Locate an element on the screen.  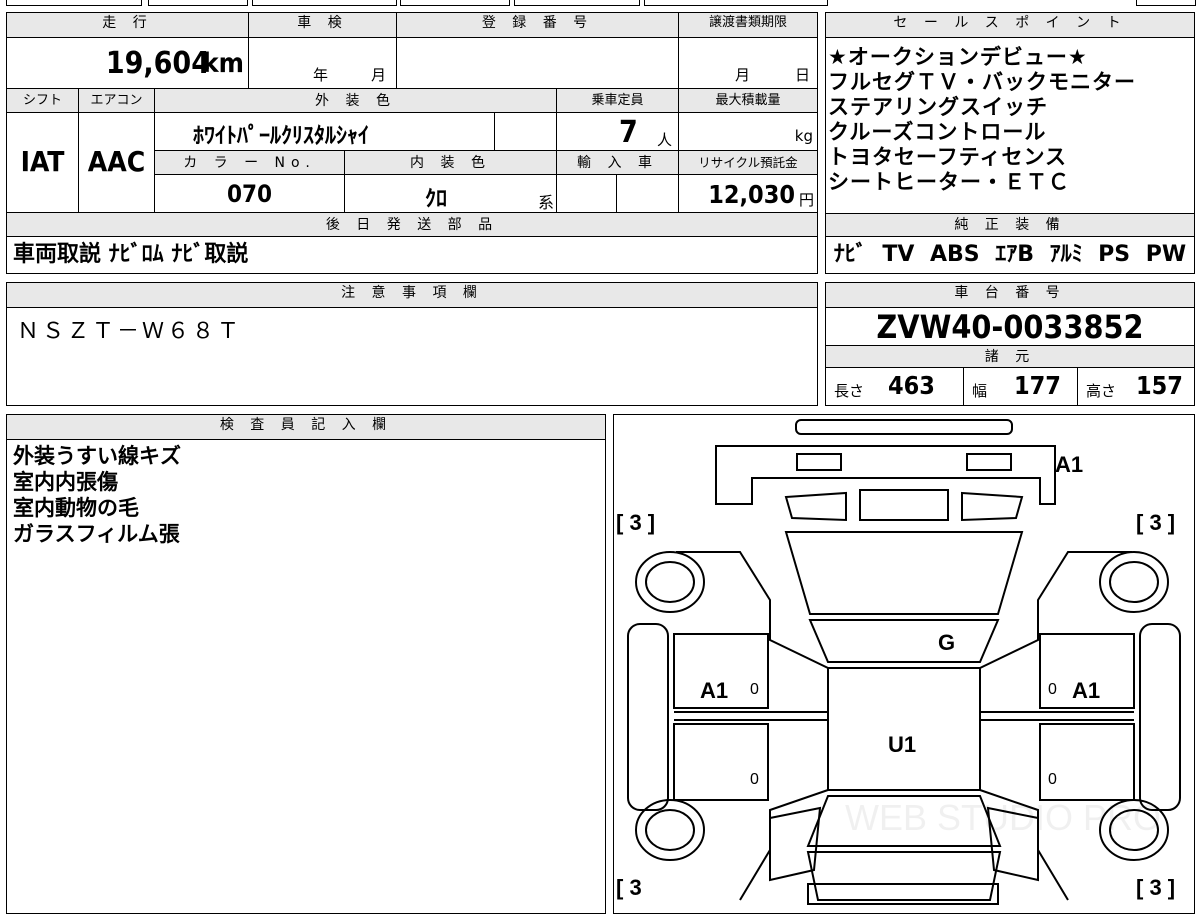
trunk is located at coordinates (904, 876).